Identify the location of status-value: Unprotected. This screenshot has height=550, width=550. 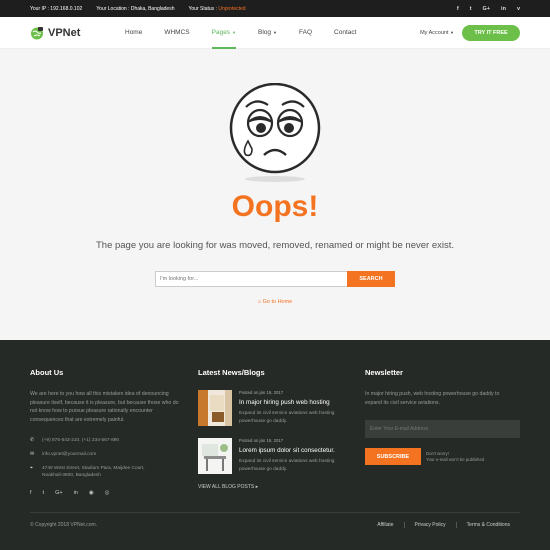
(232, 8).